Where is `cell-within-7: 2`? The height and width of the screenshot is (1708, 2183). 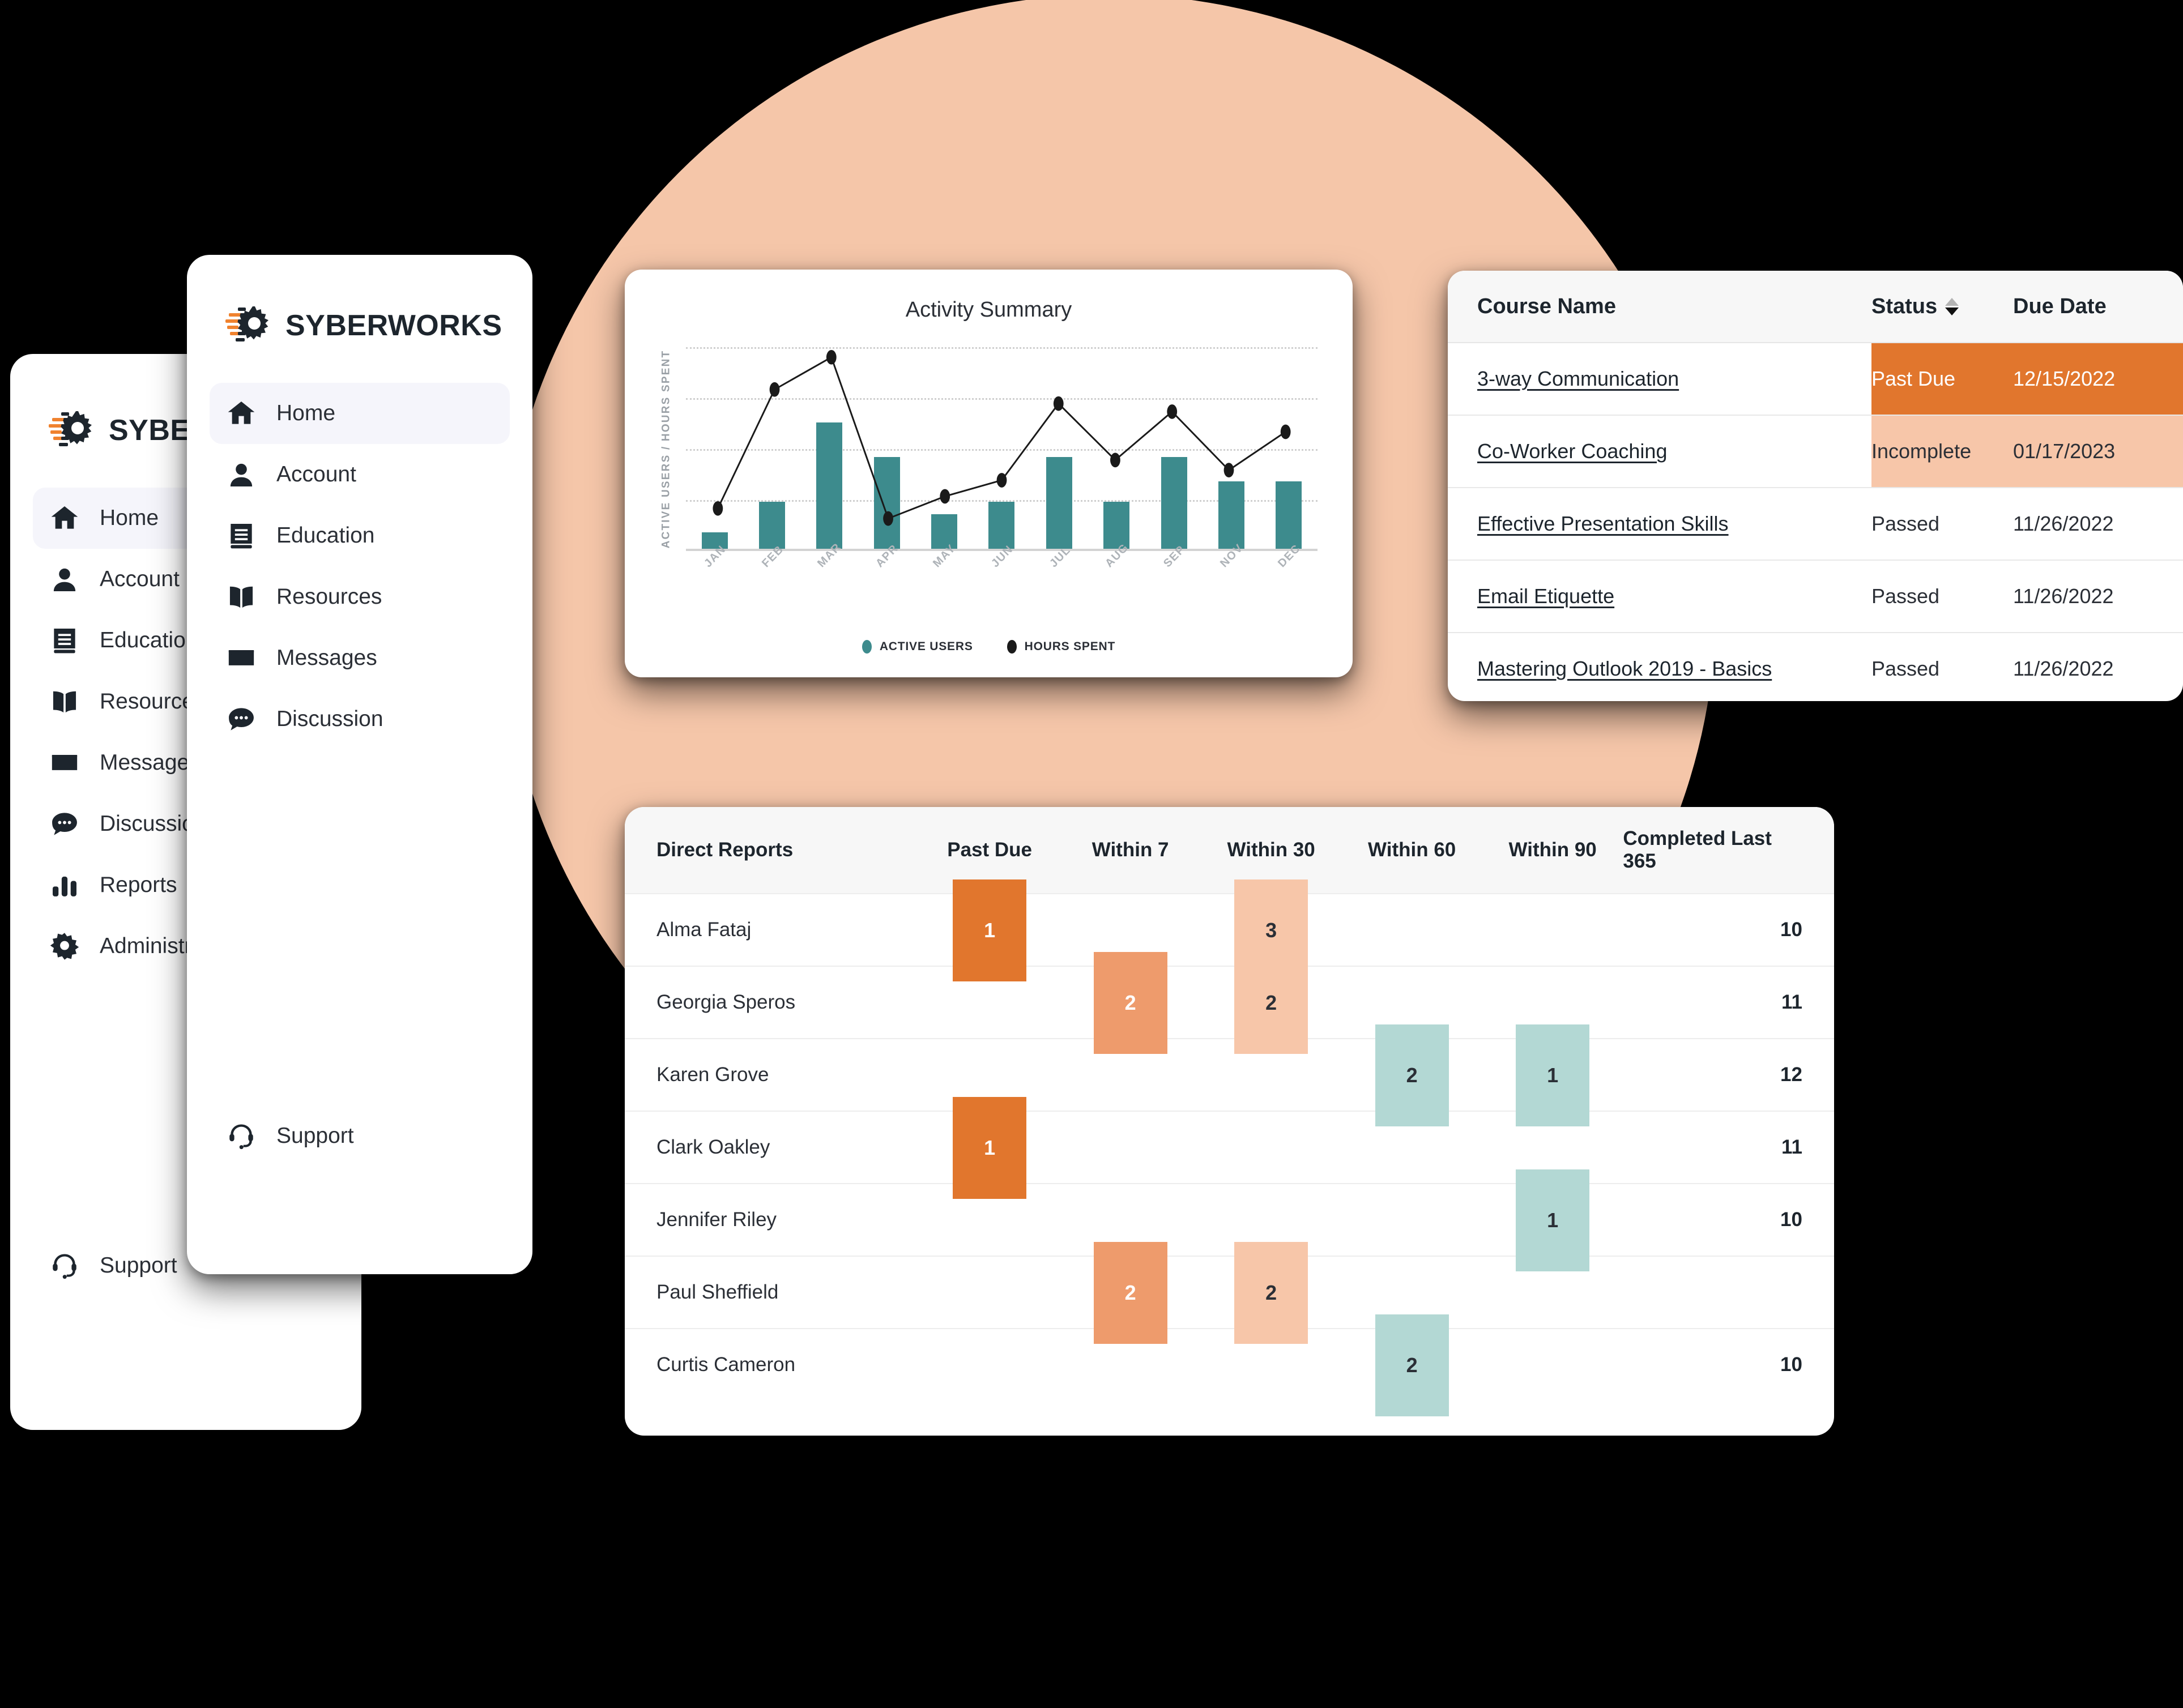
cell-within-7: 2 is located at coordinates (1130, 1003).